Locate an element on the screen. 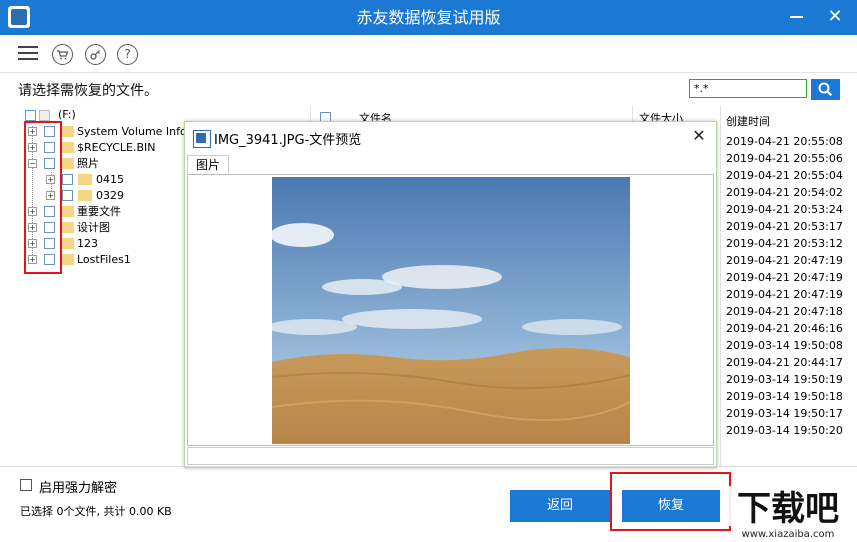  tree-item-0415: 0415 is located at coordinates (110, 180).